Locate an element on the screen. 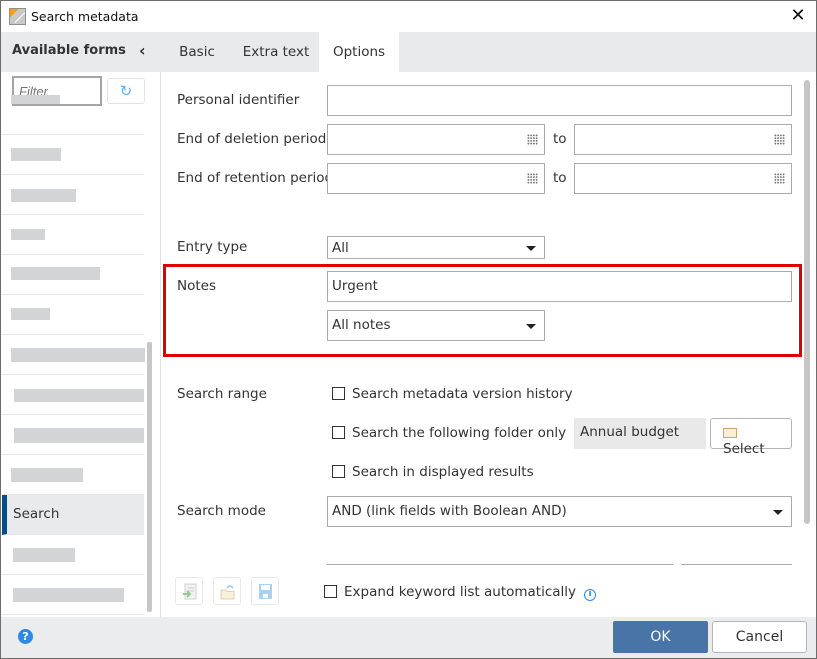  deletion-to-label: to is located at coordinates (560, 139).